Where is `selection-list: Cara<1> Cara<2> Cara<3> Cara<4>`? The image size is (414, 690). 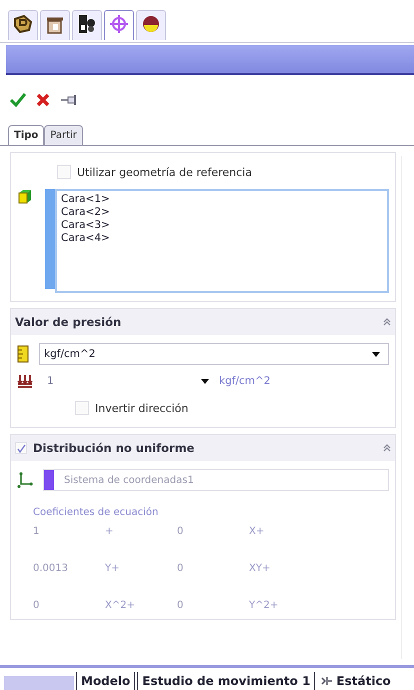 selection-list: Cara<1> Cara<2> Cara<3> Cara<4> is located at coordinates (222, 241).